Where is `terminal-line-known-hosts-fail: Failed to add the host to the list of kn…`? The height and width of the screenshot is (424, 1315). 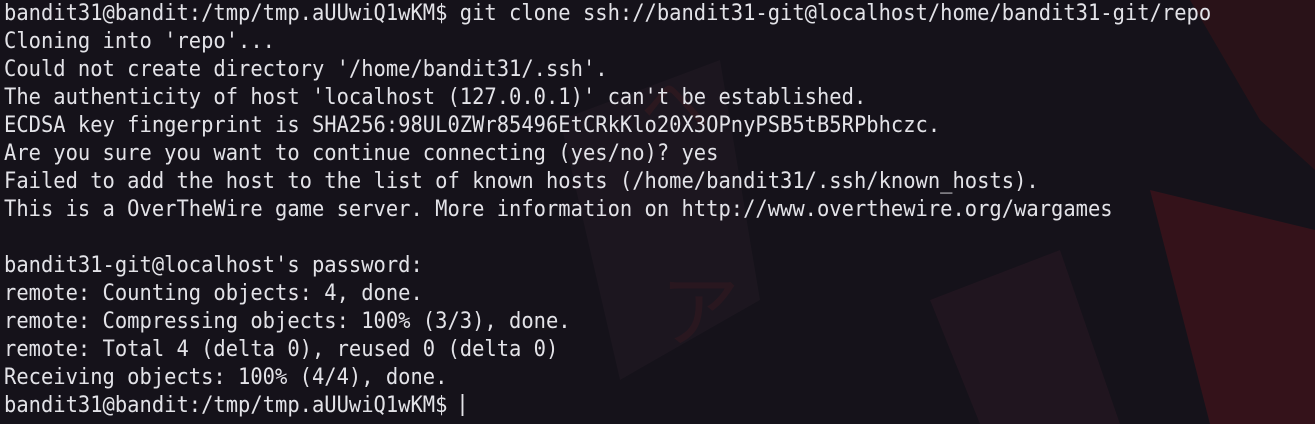
terminal-line-known-hosts-fail: Failed to add the host to the list of kn… is located at coordinates (521, 181).